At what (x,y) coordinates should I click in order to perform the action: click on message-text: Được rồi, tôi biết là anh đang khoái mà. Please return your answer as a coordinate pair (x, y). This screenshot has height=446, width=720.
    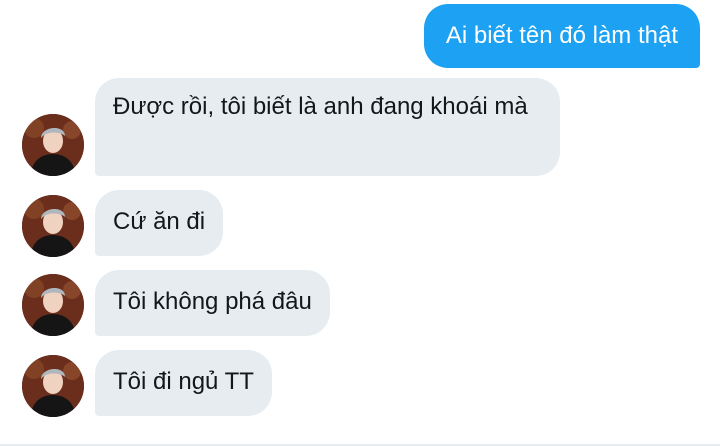
    Looking at the image, I should click on (320, 106).